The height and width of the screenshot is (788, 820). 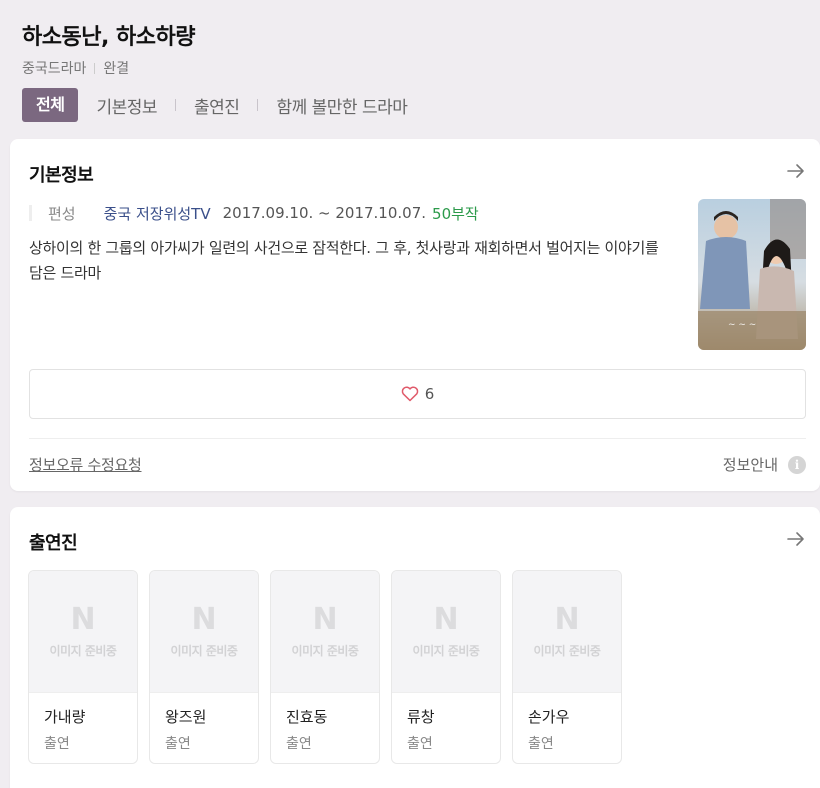 I want to click on cast-item: N 이미지 준비중 손가우 출연, so click(x=567, y=667).